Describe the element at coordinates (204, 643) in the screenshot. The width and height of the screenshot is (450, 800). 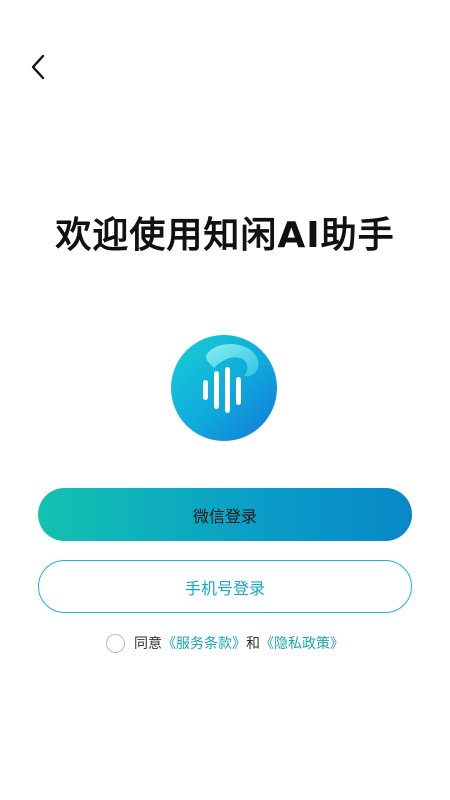
I see `terms-link: 《服务条款》` at that location.